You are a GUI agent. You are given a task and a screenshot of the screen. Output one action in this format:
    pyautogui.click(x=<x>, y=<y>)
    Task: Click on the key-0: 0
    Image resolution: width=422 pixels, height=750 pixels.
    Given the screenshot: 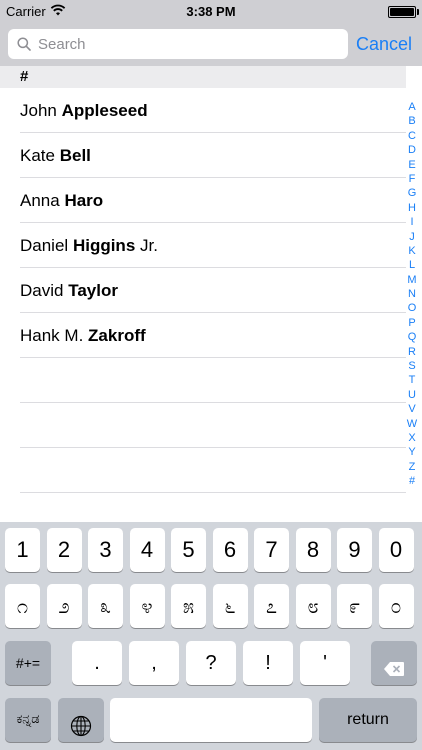 What is the action you would take?
    pyautogui.click(x=396, y=550)
    